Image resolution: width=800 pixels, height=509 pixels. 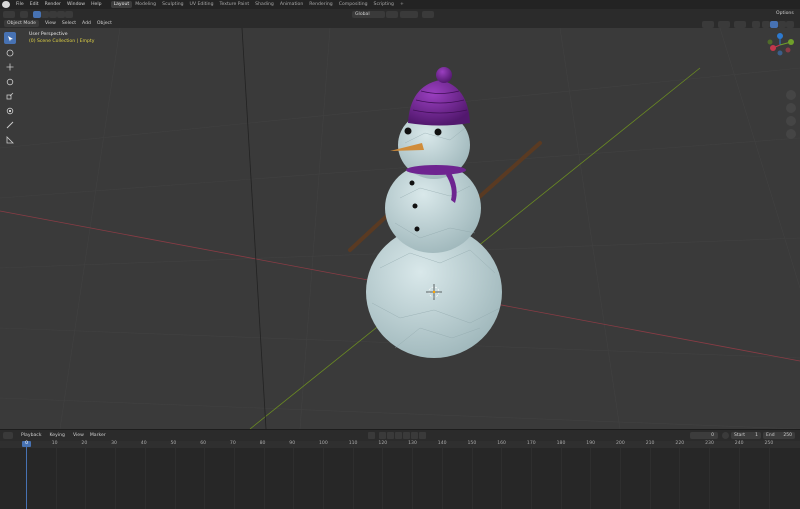 What do you see at coordinates (78, 435) in the screenshot?
I see `menu-timeline-view: View` at bounding box center [78, 435].